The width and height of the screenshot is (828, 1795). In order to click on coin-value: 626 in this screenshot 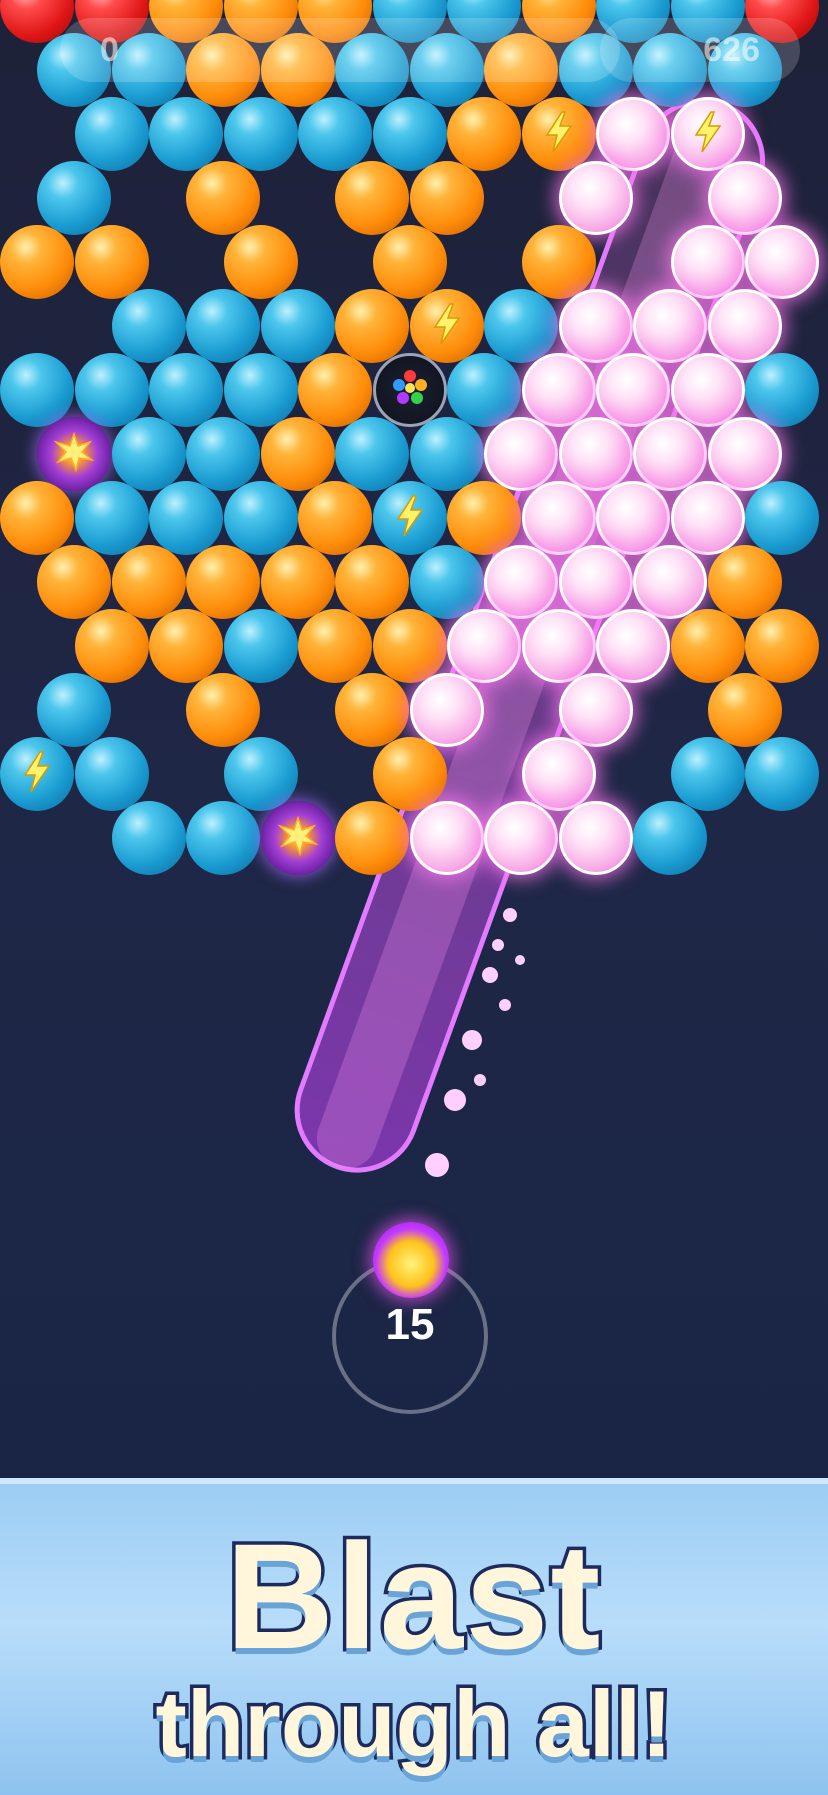, I will do `click(731, 49)`.